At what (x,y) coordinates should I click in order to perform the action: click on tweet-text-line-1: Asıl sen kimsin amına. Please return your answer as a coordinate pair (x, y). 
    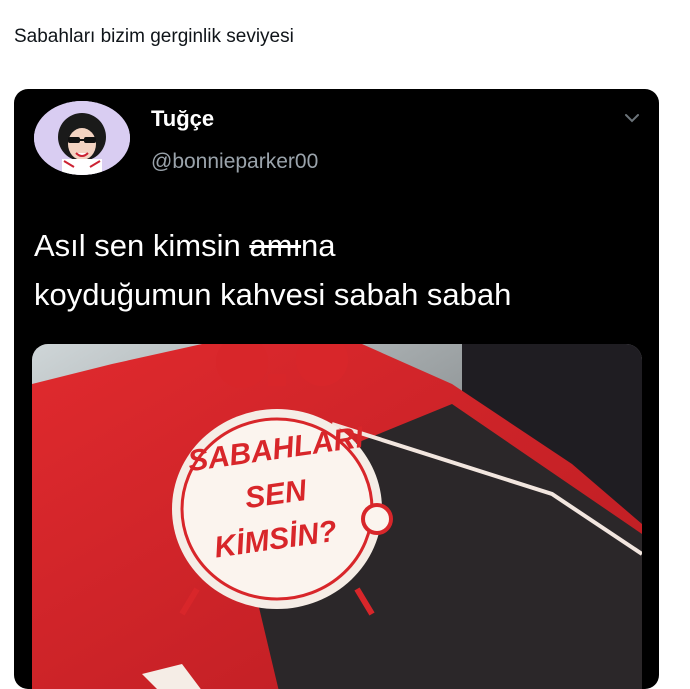
    Looking at the image, I should click on (185, 245).